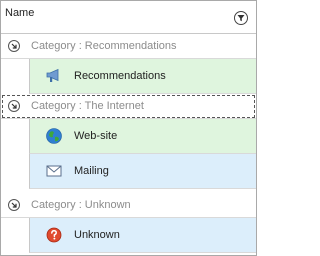 The width and height of the screenshot is (320, 256). I want to click on group-row-the-internet: Category : The Internet, so click(128, 106).